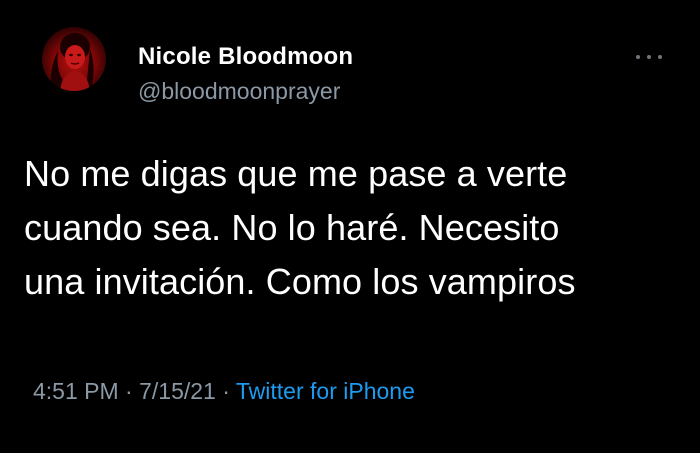 This screenshot has height=453, width=700. Describe the element at coordinates (76, 391) in the screenshot. I see `tweet-time: 4:51 PM` at that location.